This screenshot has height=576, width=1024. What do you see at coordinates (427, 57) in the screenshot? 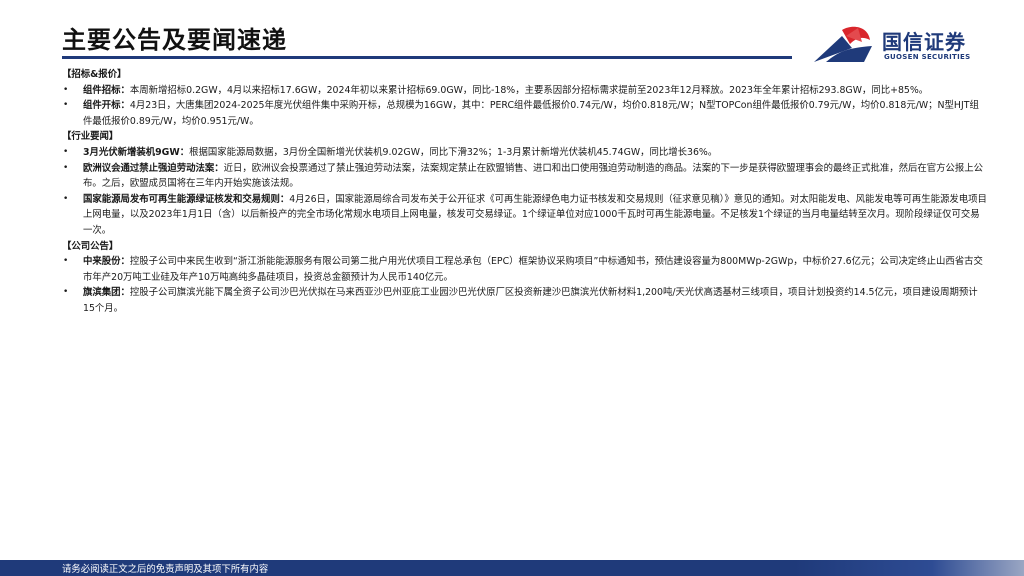
I see `title-rule` at bounding box center [427, 57].